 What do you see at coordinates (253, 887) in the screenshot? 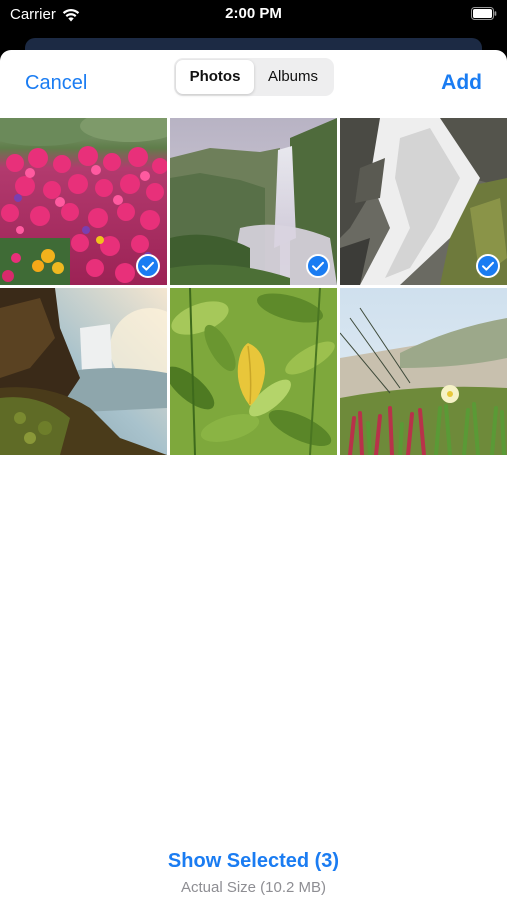
I see `actual-size-label: Actual Size (10.2 MB)` at bounding box center [253, 887].